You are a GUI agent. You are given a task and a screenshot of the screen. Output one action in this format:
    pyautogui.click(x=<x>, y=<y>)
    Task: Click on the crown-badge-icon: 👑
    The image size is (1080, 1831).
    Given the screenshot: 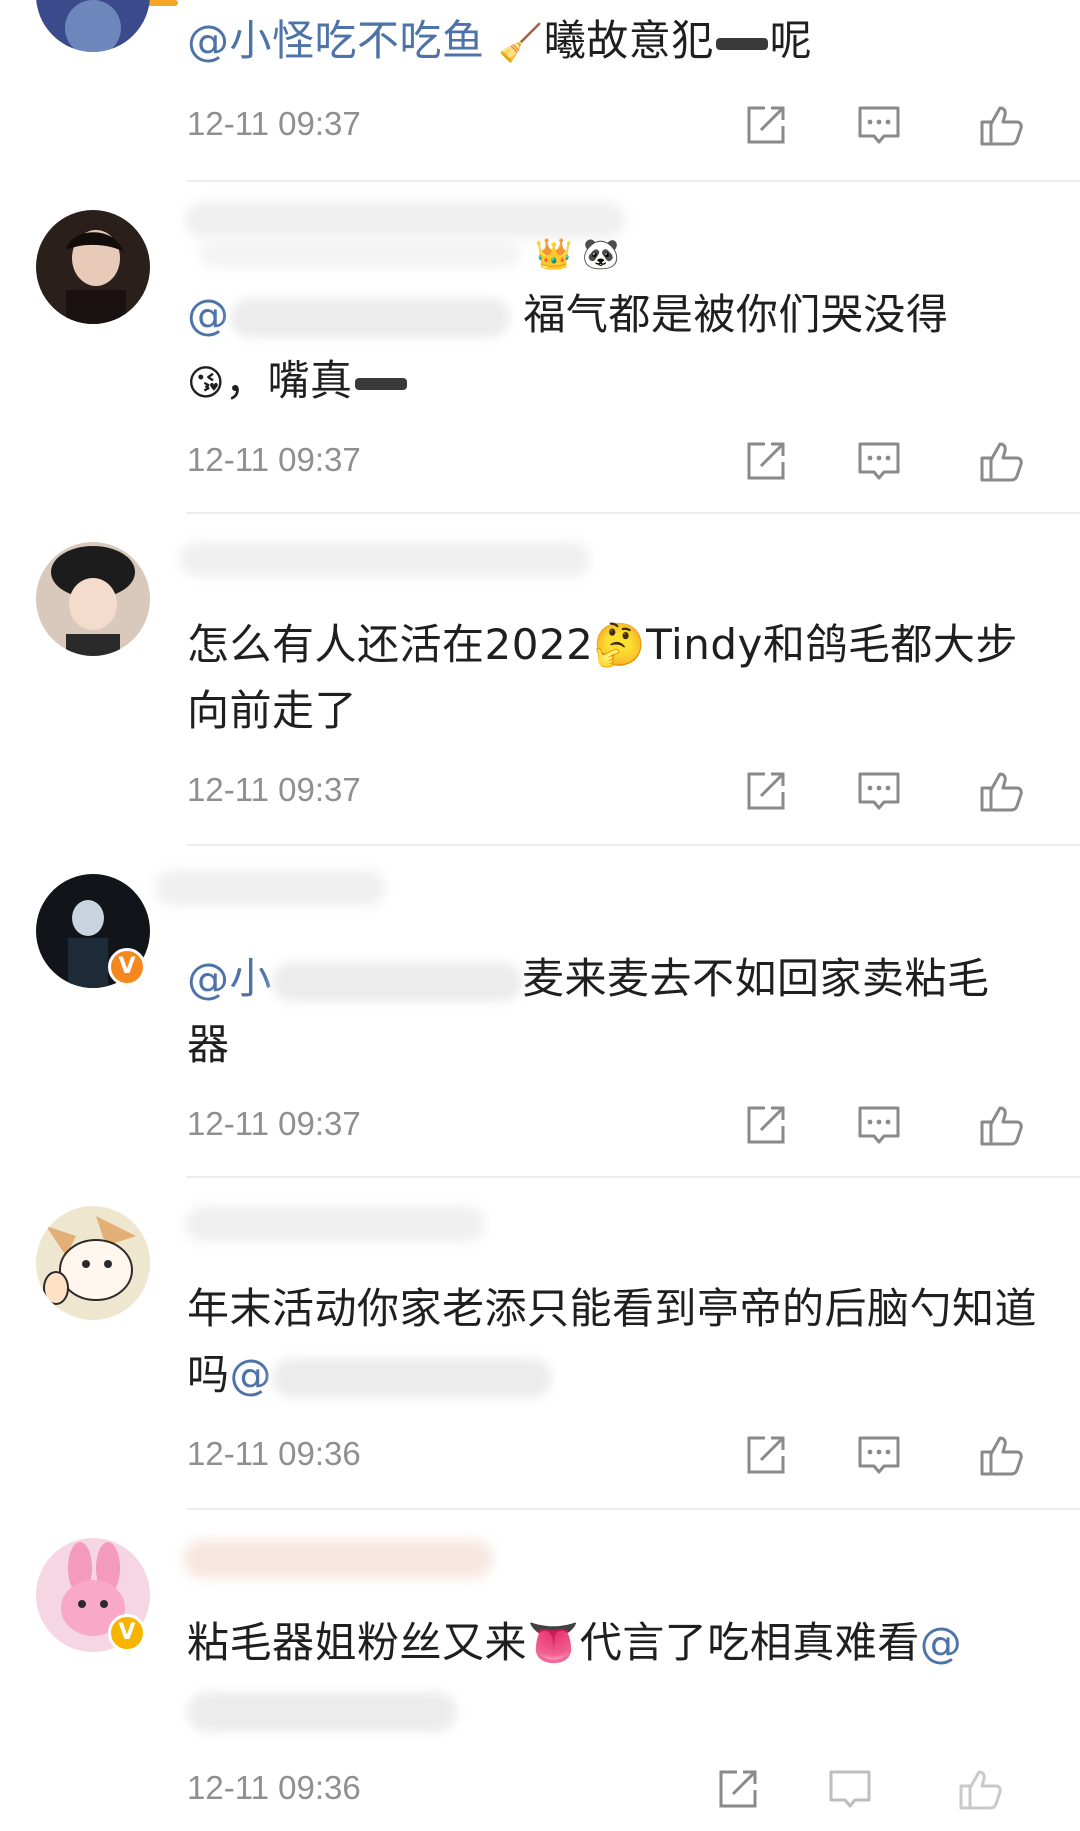 What is the action you would take?
    pyautogui.click(x=554, y=254)
    